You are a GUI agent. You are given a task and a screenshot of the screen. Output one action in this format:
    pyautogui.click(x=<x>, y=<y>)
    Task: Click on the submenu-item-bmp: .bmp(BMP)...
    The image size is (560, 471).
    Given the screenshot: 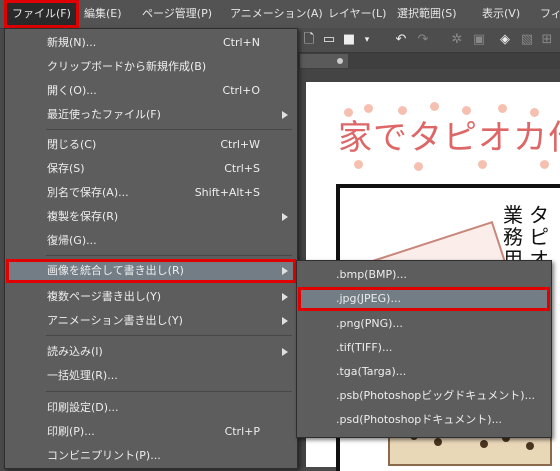 What is the action you would take?
    pyautogui.click(x=424, y=275)
    